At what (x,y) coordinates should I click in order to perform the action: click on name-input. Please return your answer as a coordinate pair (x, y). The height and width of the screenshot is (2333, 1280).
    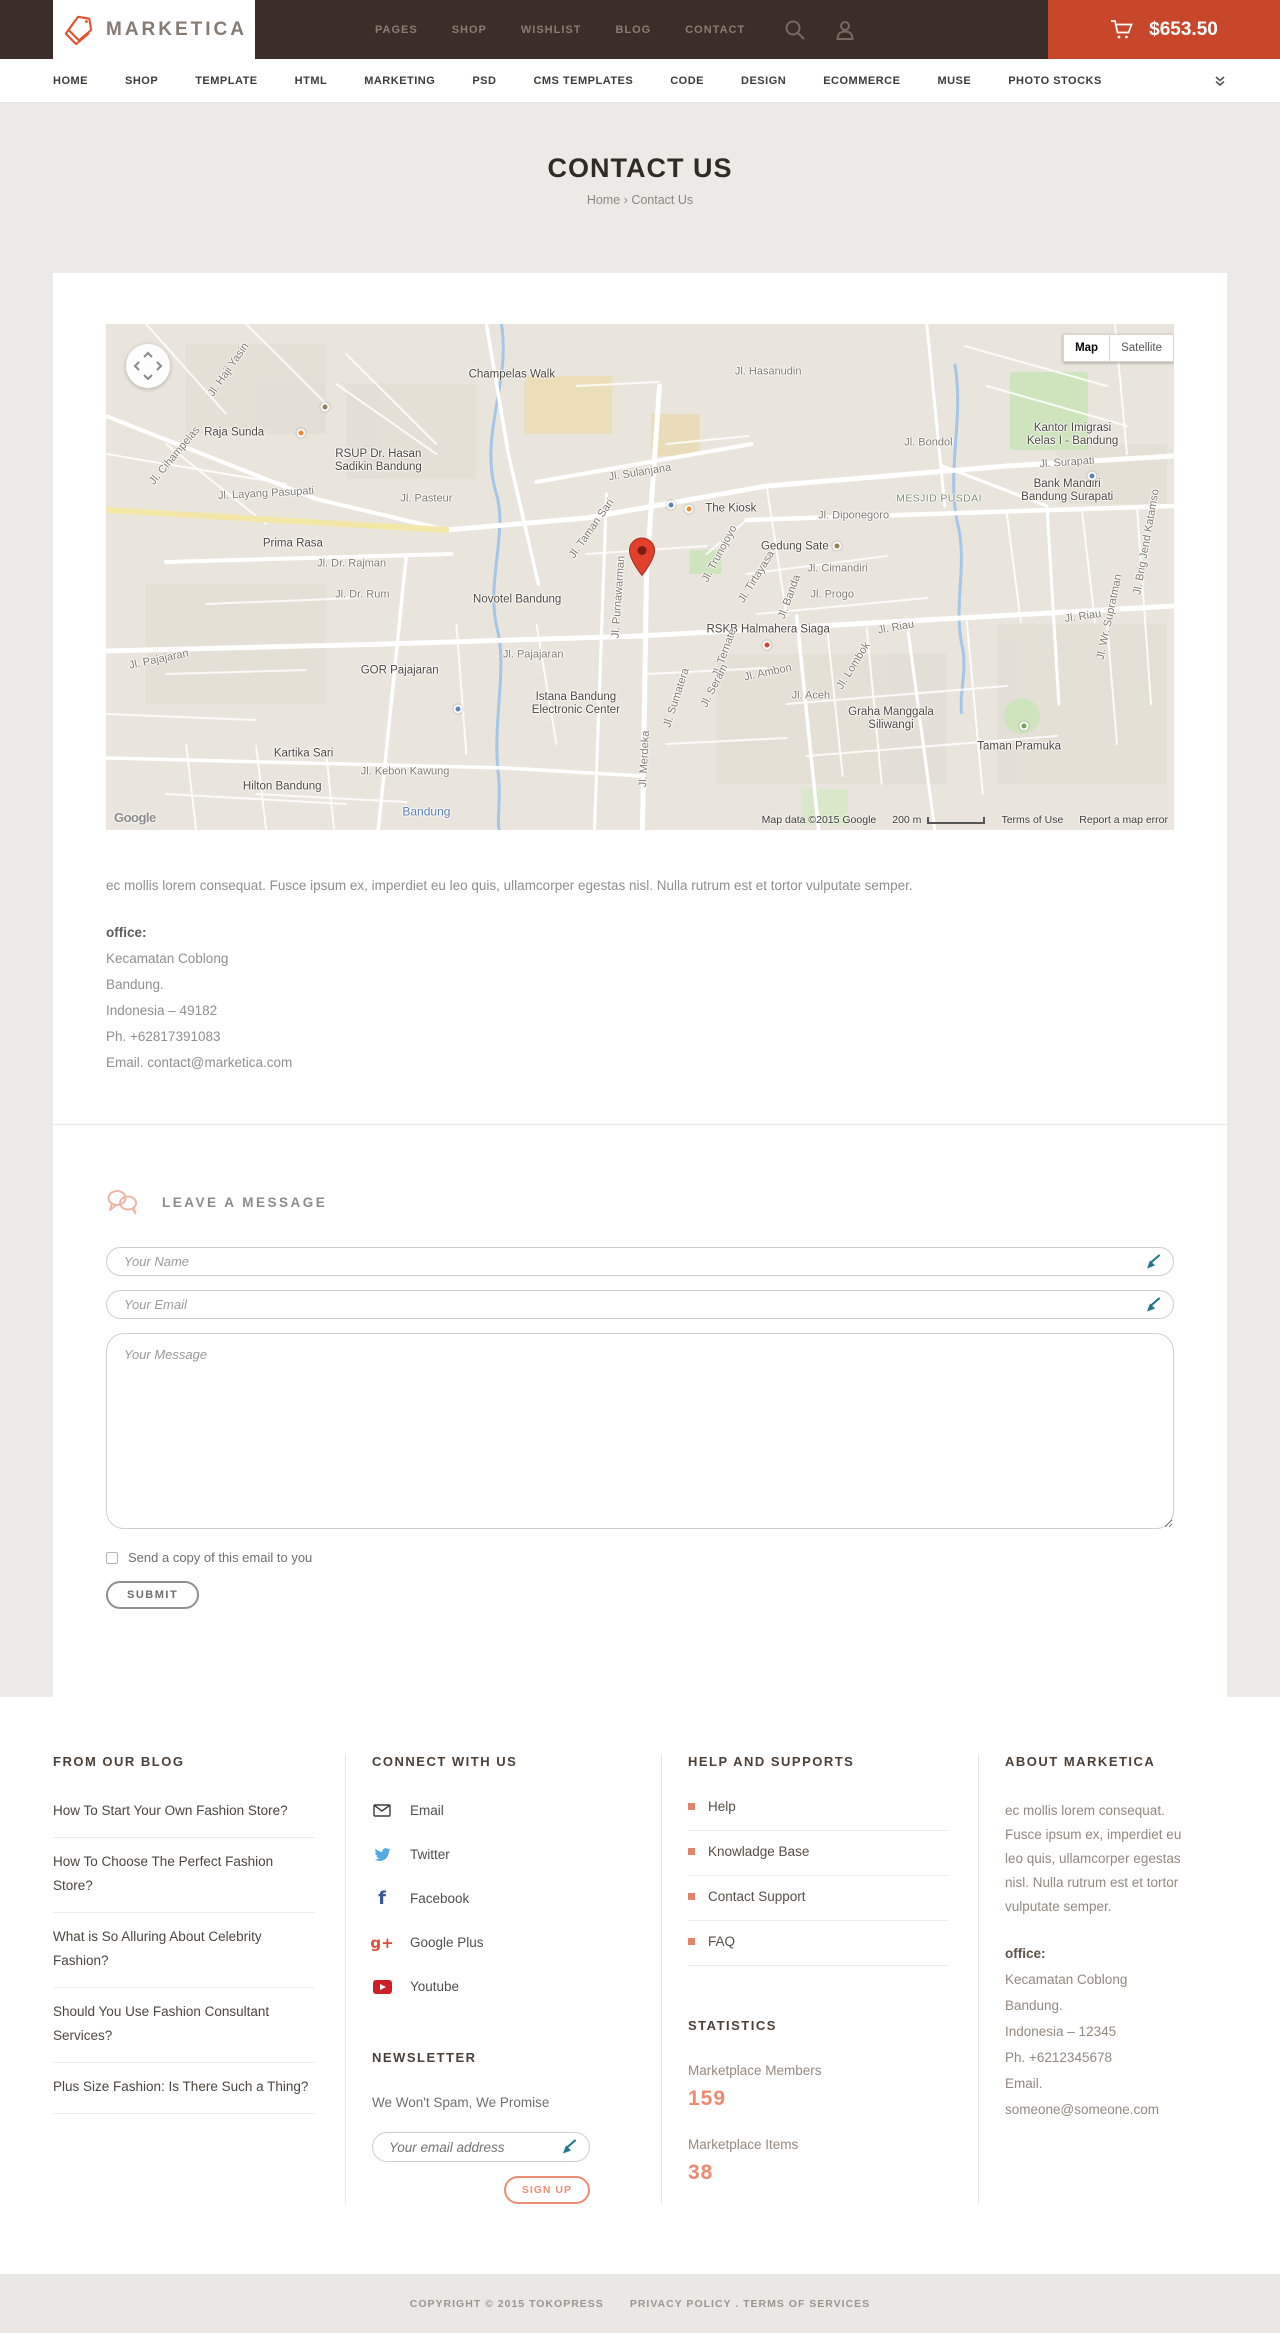
    Looking at the image, I should click on (640, 1261).